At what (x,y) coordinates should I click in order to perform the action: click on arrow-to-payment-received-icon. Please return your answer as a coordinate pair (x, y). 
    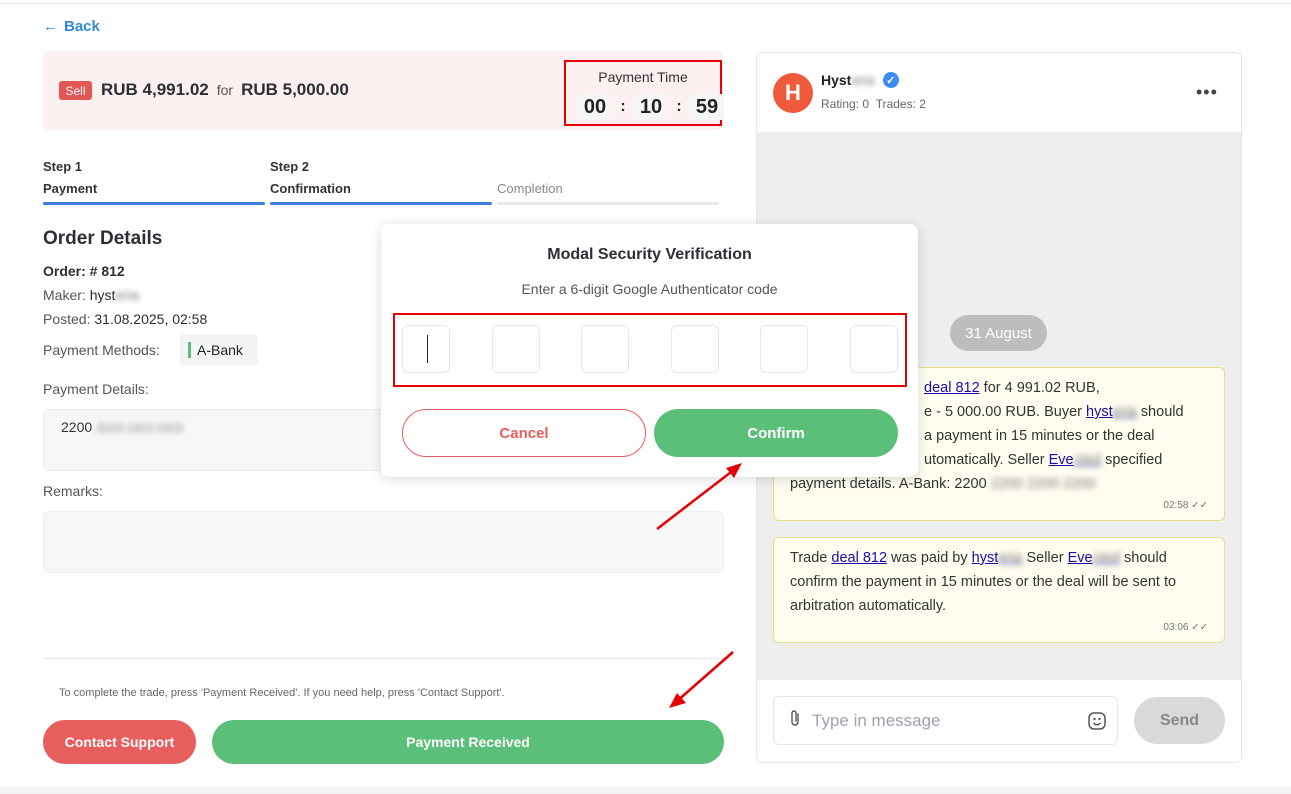
    Looking at the image, I should click on (701, 679).